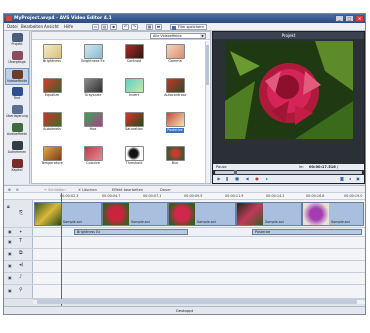 This screenshot has height=333, width=370. What do you see at coordinates (17, 94) in the screenshot?
I see `sidebar-item-text: Text` at bounding box center [17, 94].